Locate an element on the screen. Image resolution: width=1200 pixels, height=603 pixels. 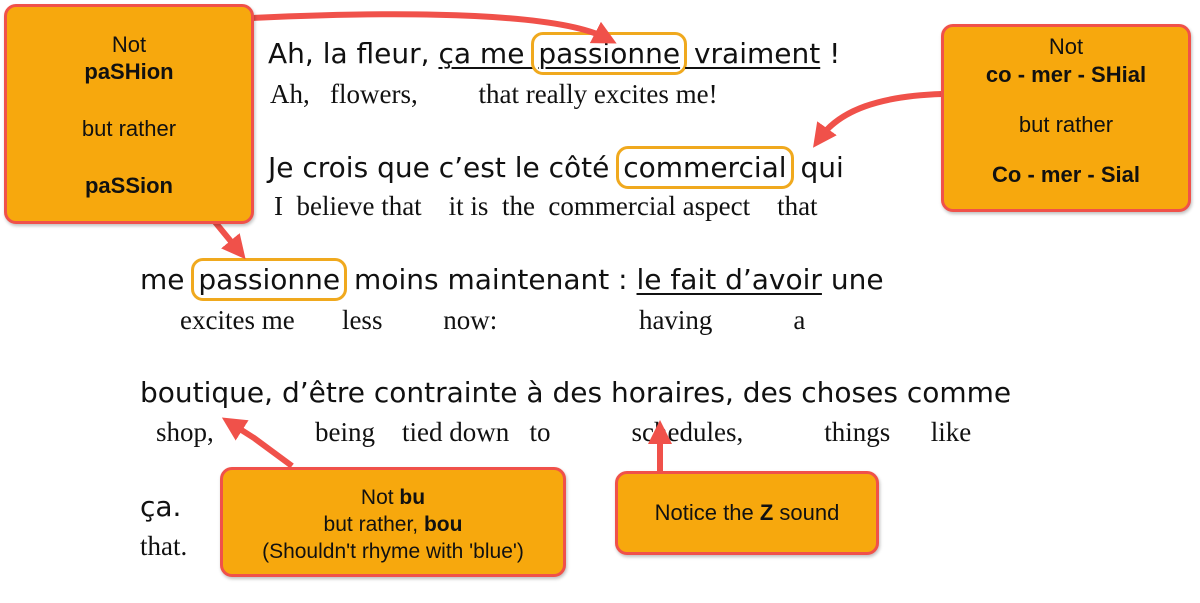
note-line: but rather, bou is located at coordinates (393, 524).